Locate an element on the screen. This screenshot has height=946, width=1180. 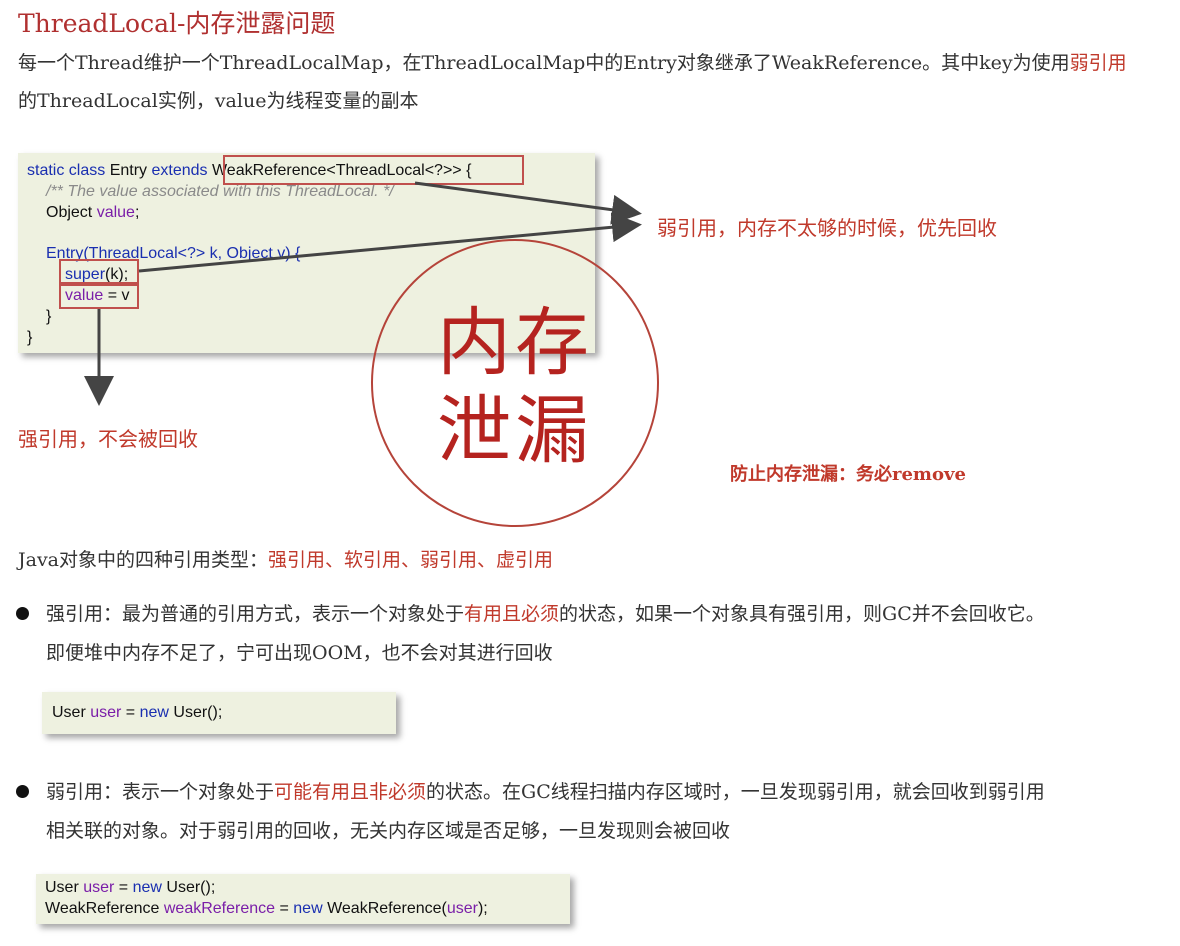
memory-leak-stamp: 内存 泄漏 is located at coordinates (515, 383).